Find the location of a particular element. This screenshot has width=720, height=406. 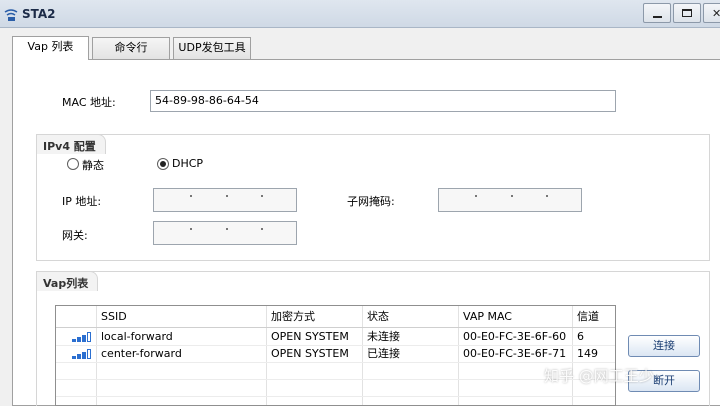

dhcp-label: DHCP is located at coordinates (188, 163).